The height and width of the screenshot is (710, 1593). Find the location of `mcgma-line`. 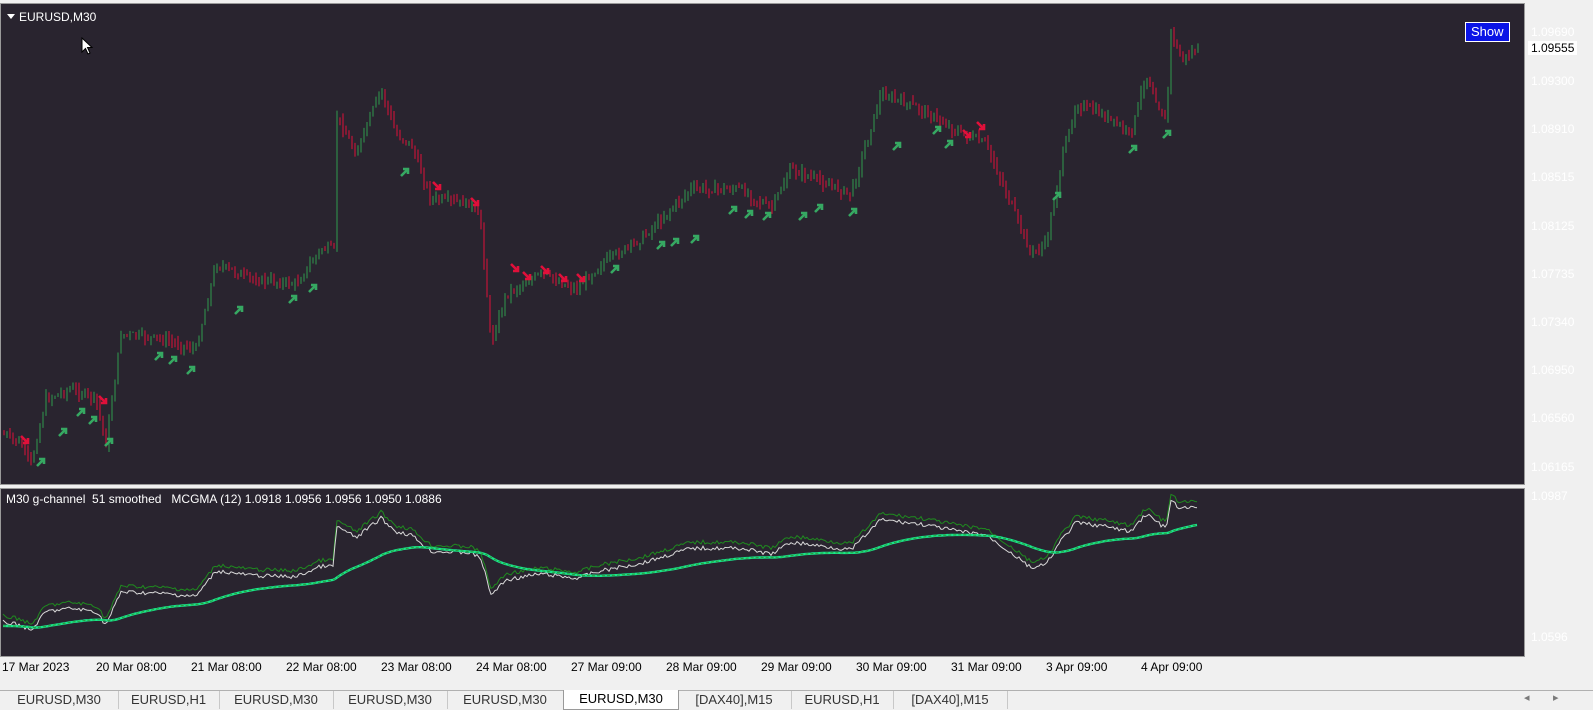

mcgma-line is located at coordinates (600, 576).